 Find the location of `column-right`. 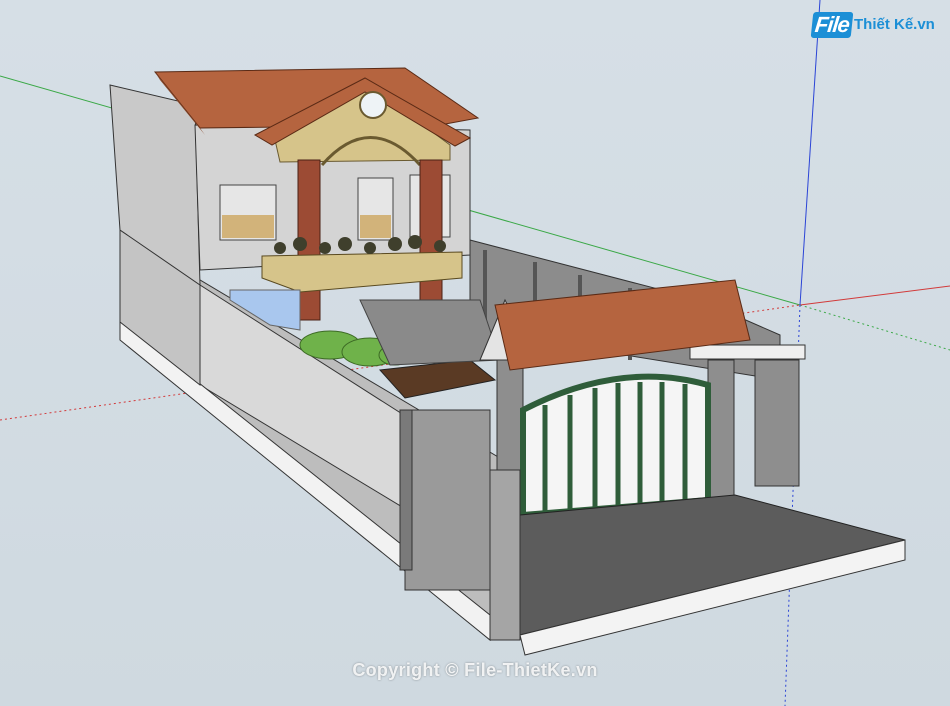

column-right is located at coordinates (431, 235).